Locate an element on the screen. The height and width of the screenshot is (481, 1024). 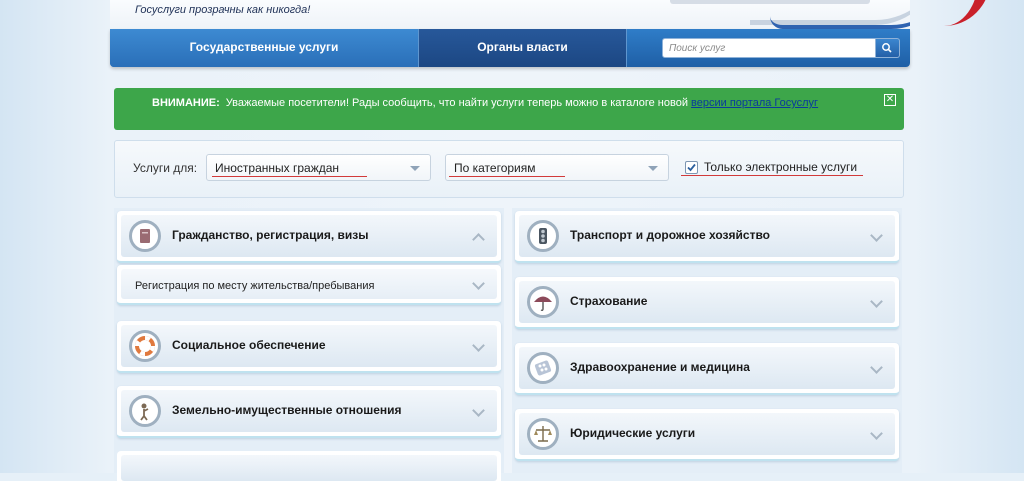
main-nav: Государственные услуги Органы власти is located at coordinates (510, 48).